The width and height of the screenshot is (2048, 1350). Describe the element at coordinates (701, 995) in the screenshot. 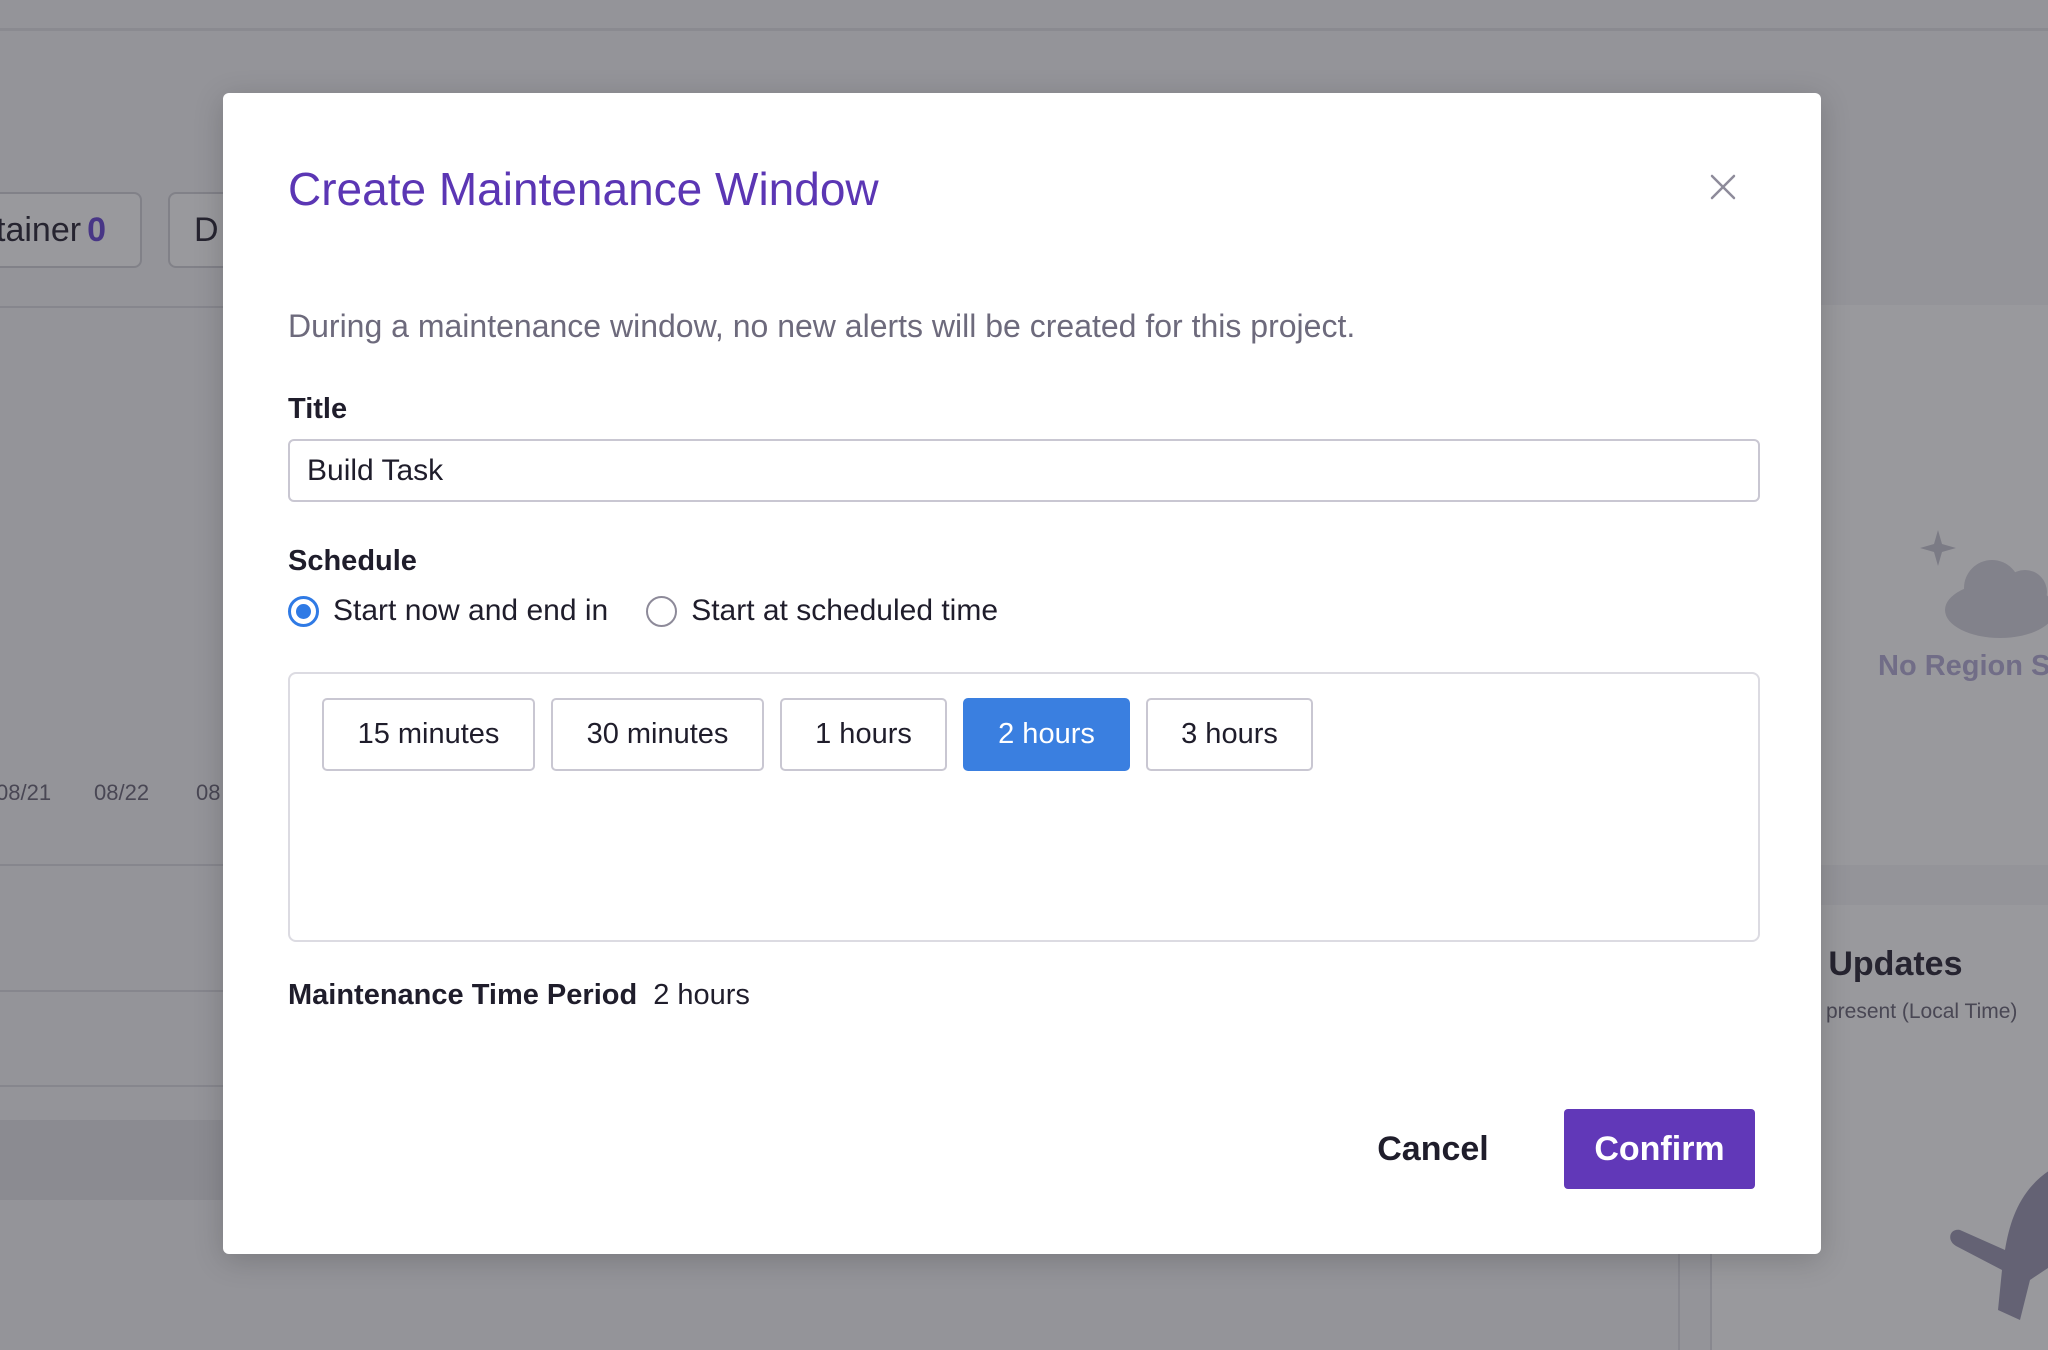

I see `period-value: 2 hours` at that location.